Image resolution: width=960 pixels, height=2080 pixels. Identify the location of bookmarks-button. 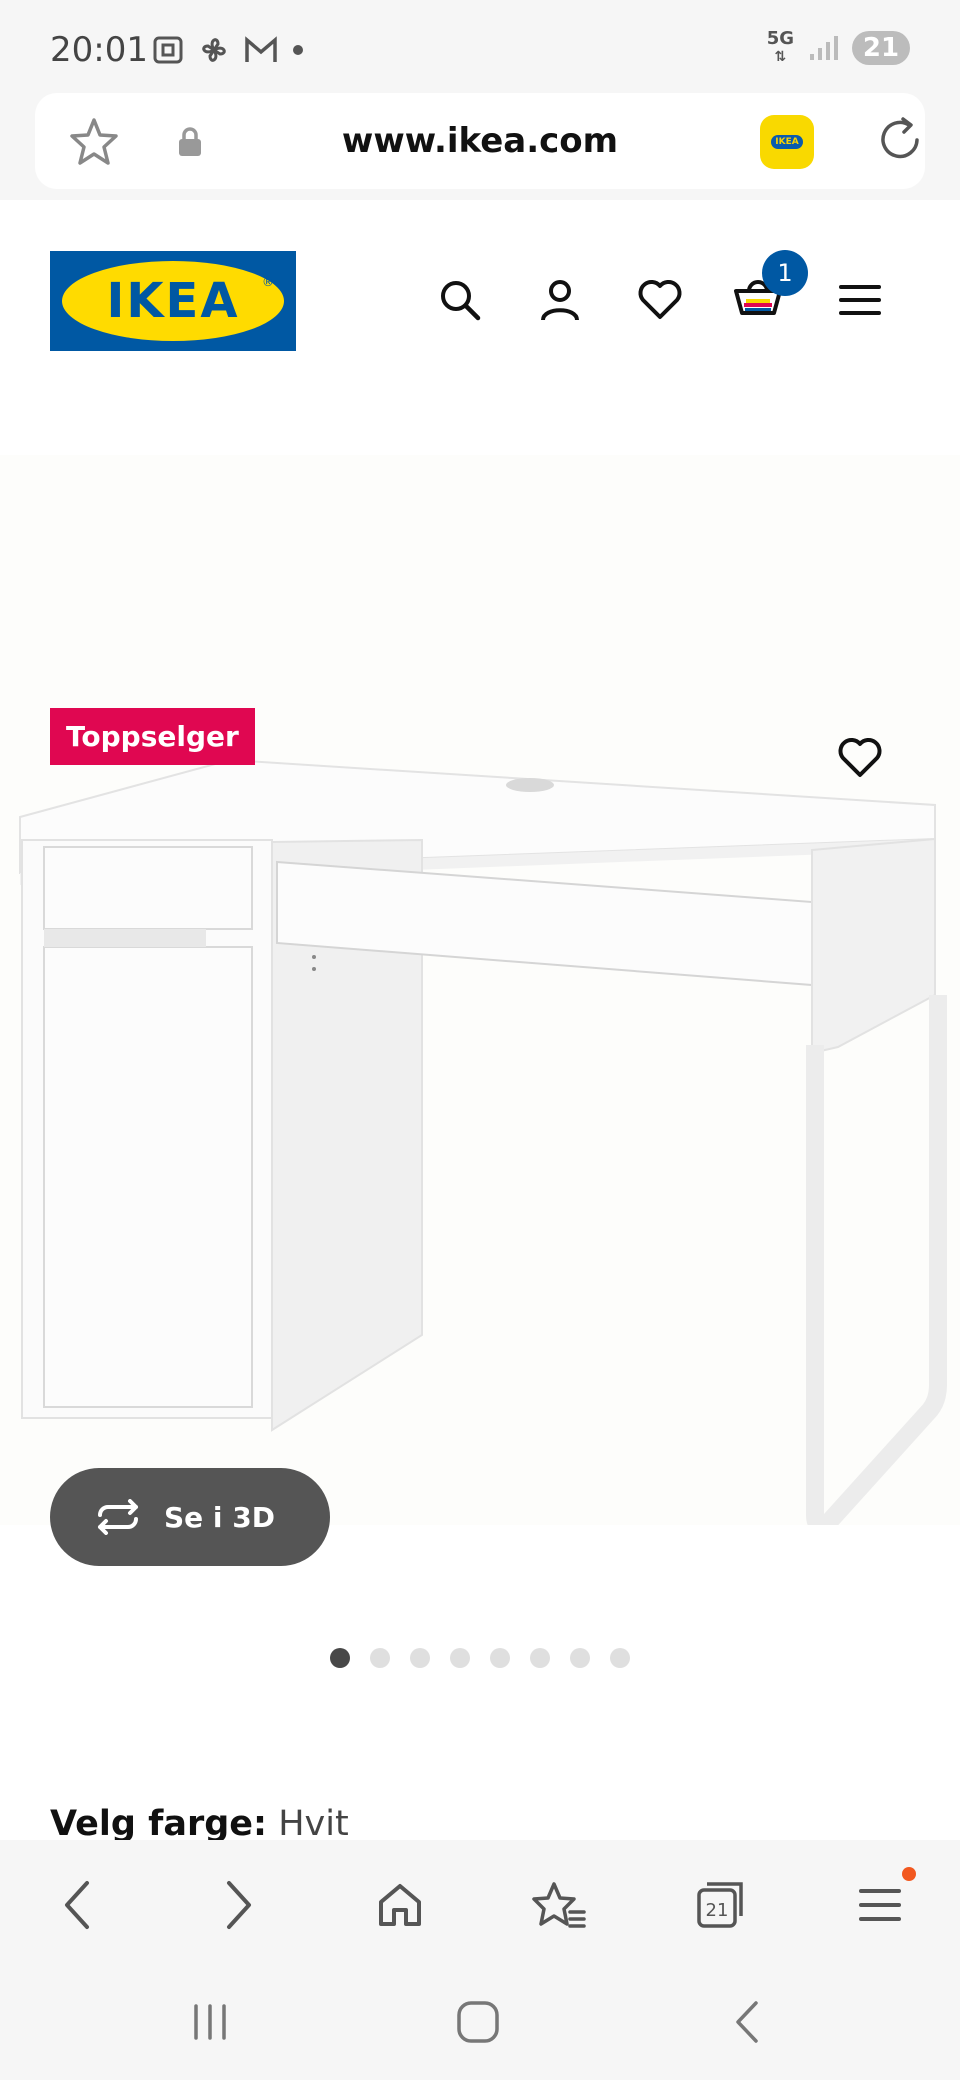
(559, 1905).